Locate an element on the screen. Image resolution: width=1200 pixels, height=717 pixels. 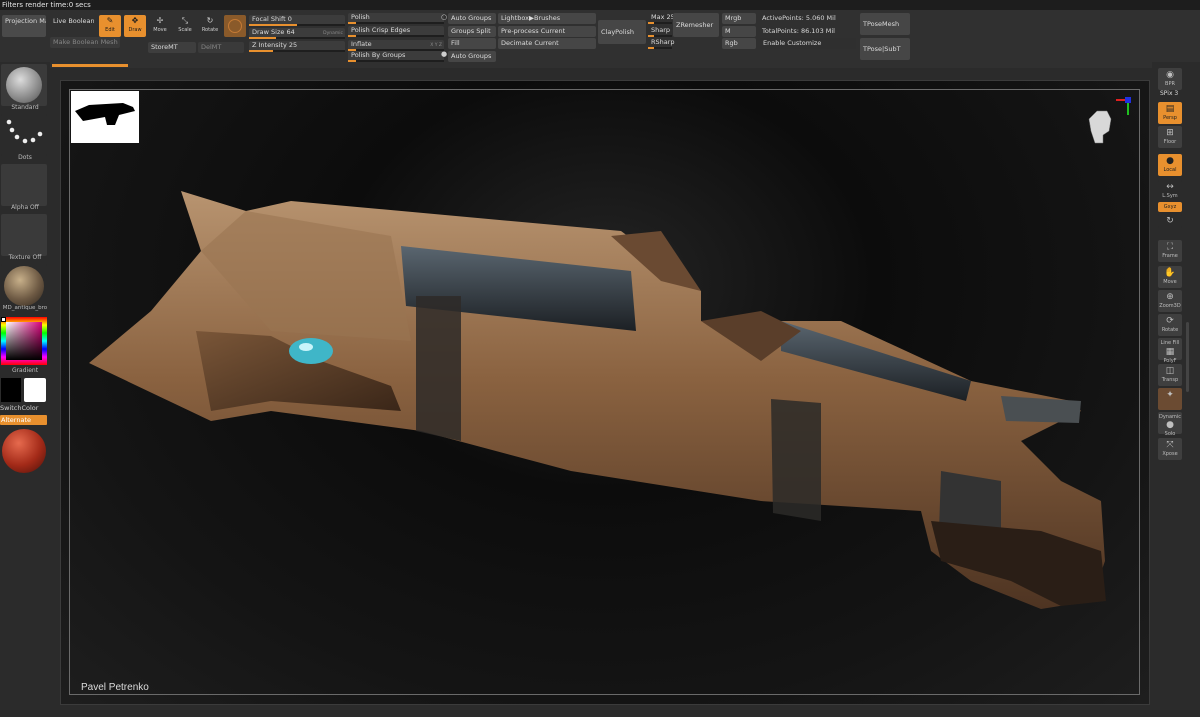
local-button: ● Local is located at coordinates (1170, 165).